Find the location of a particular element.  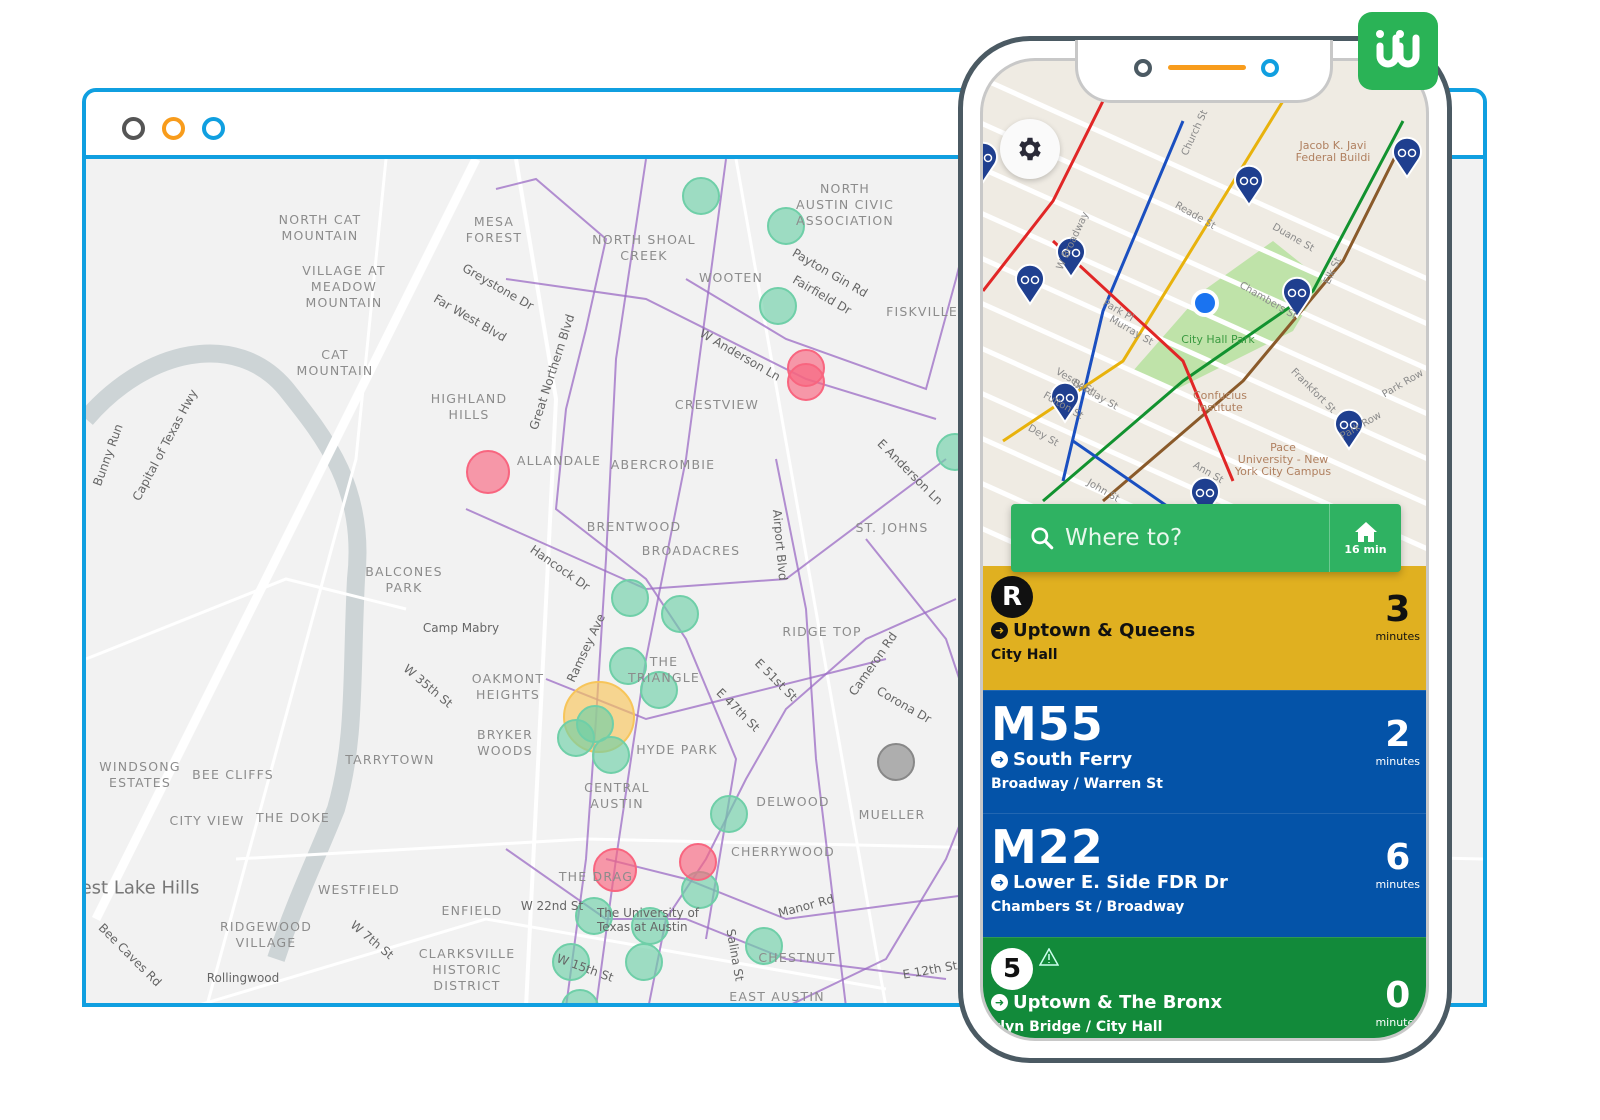

neighborhood-label: NORTH SHOAL CREEK is located at coordinates (644, 247).